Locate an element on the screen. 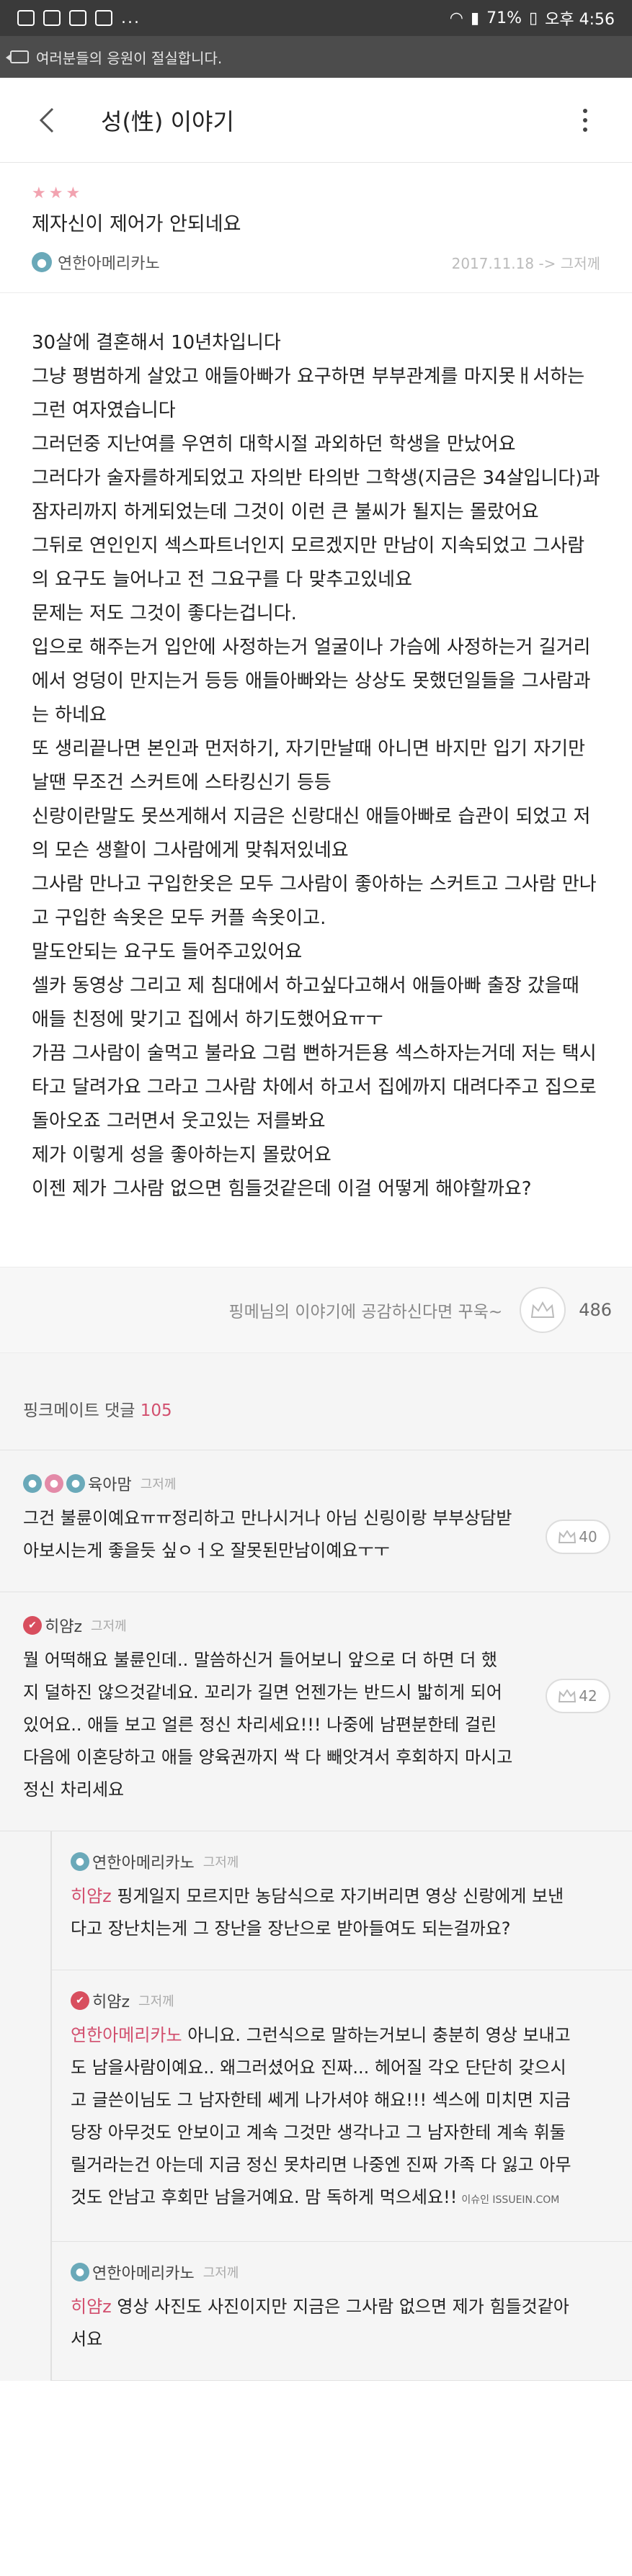  megaphone-icon is located at coordinates (18, 56).